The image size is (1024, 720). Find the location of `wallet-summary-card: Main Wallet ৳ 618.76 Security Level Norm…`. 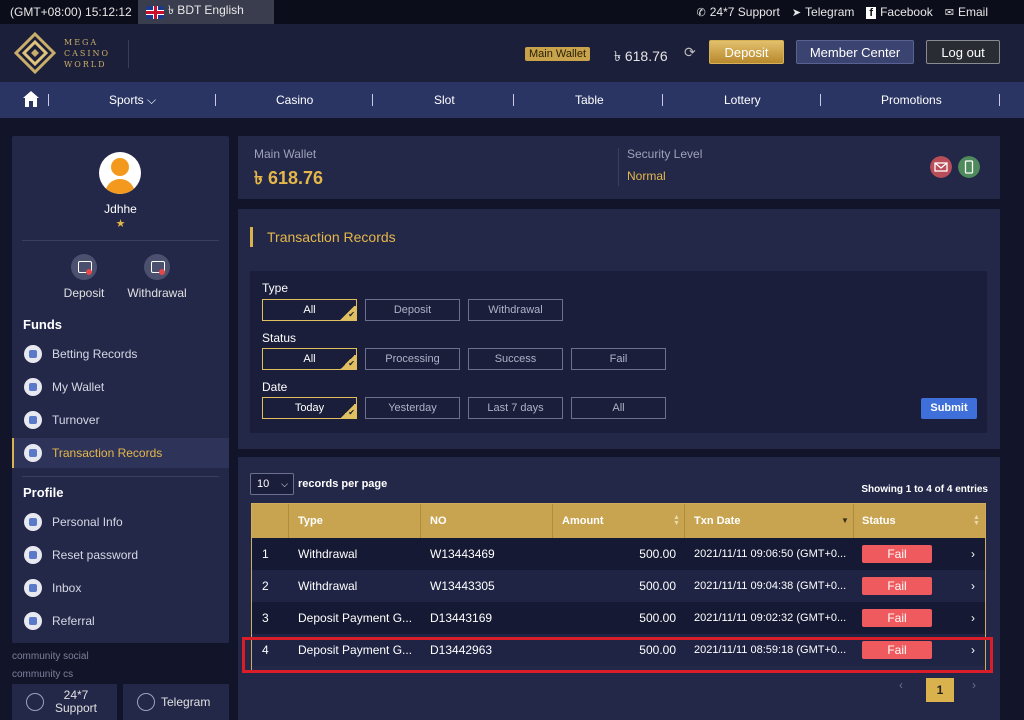

wallet-summary-card: Main Wallet ৳ 618.76 Security Level Norm… is located at coordinates (619, 167).